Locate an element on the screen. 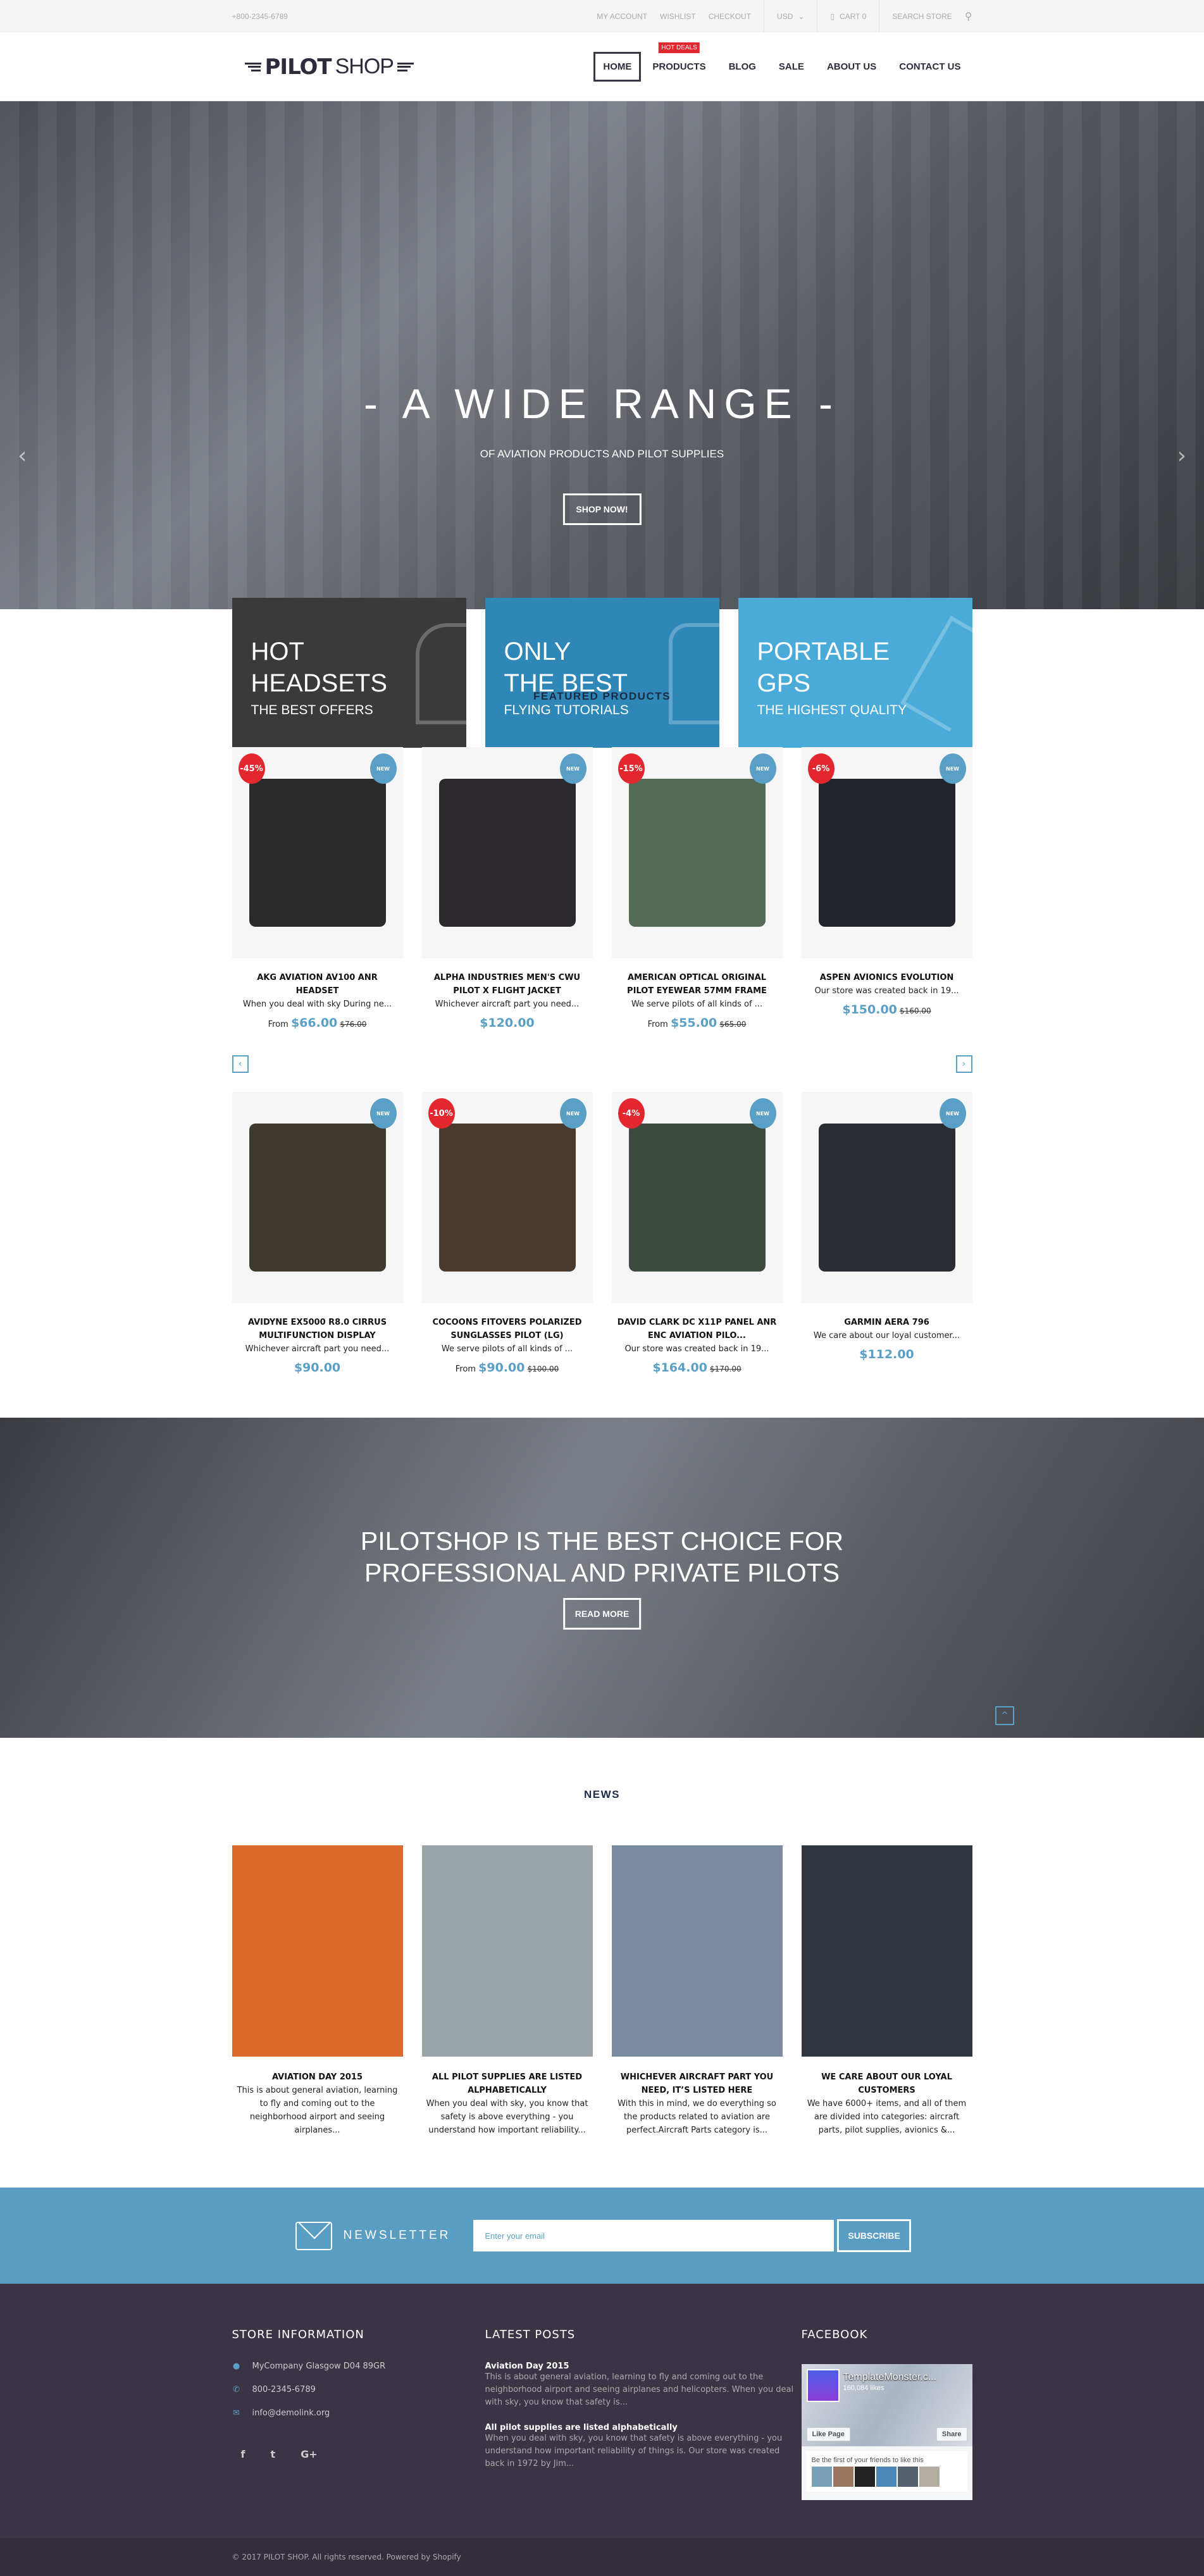 The width and height of the screenshot is (1204, 2576). promo-prev-icon: ← is located at coordinates (206, 672).